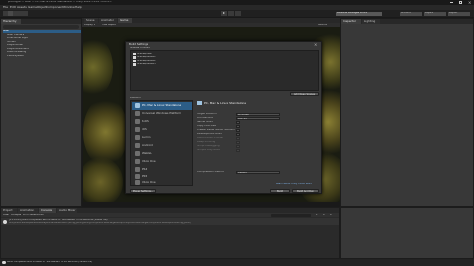 This screenshot has width=474, height=266. What do you see at coordinates (162, 106) in the screenshot?
I see `platform-item-standalone: PC, Mac & Linux Standalone` at bounding box center [162, 106].